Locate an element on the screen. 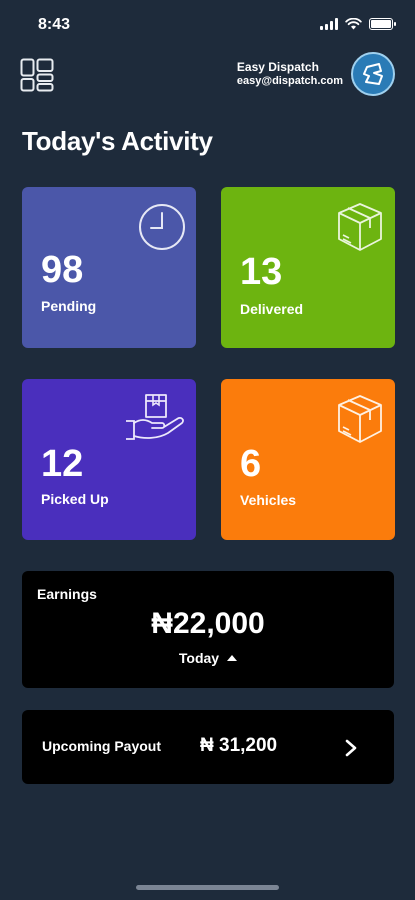 Image resolution: width=415 pixels, height=900 pixels. tile-value: 12 is located at coordinates (62, 464).